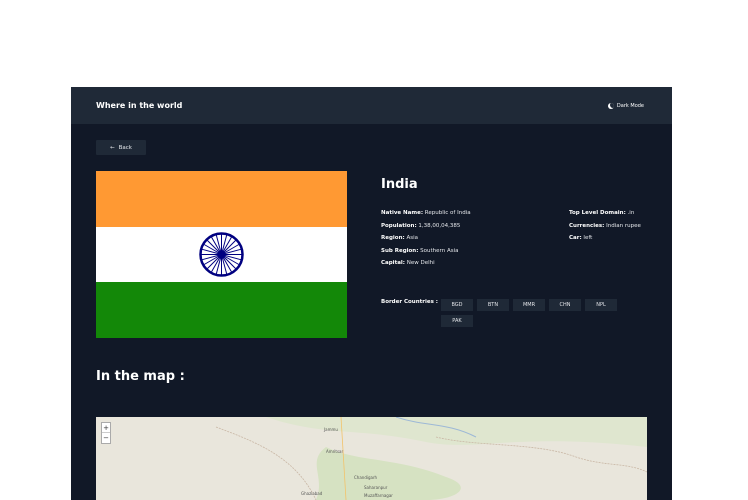  What do you see at coordinates (409, 302) in the screenshot?
I see `border-countries-label: Border Countries :` at bounding box center [409, 302].